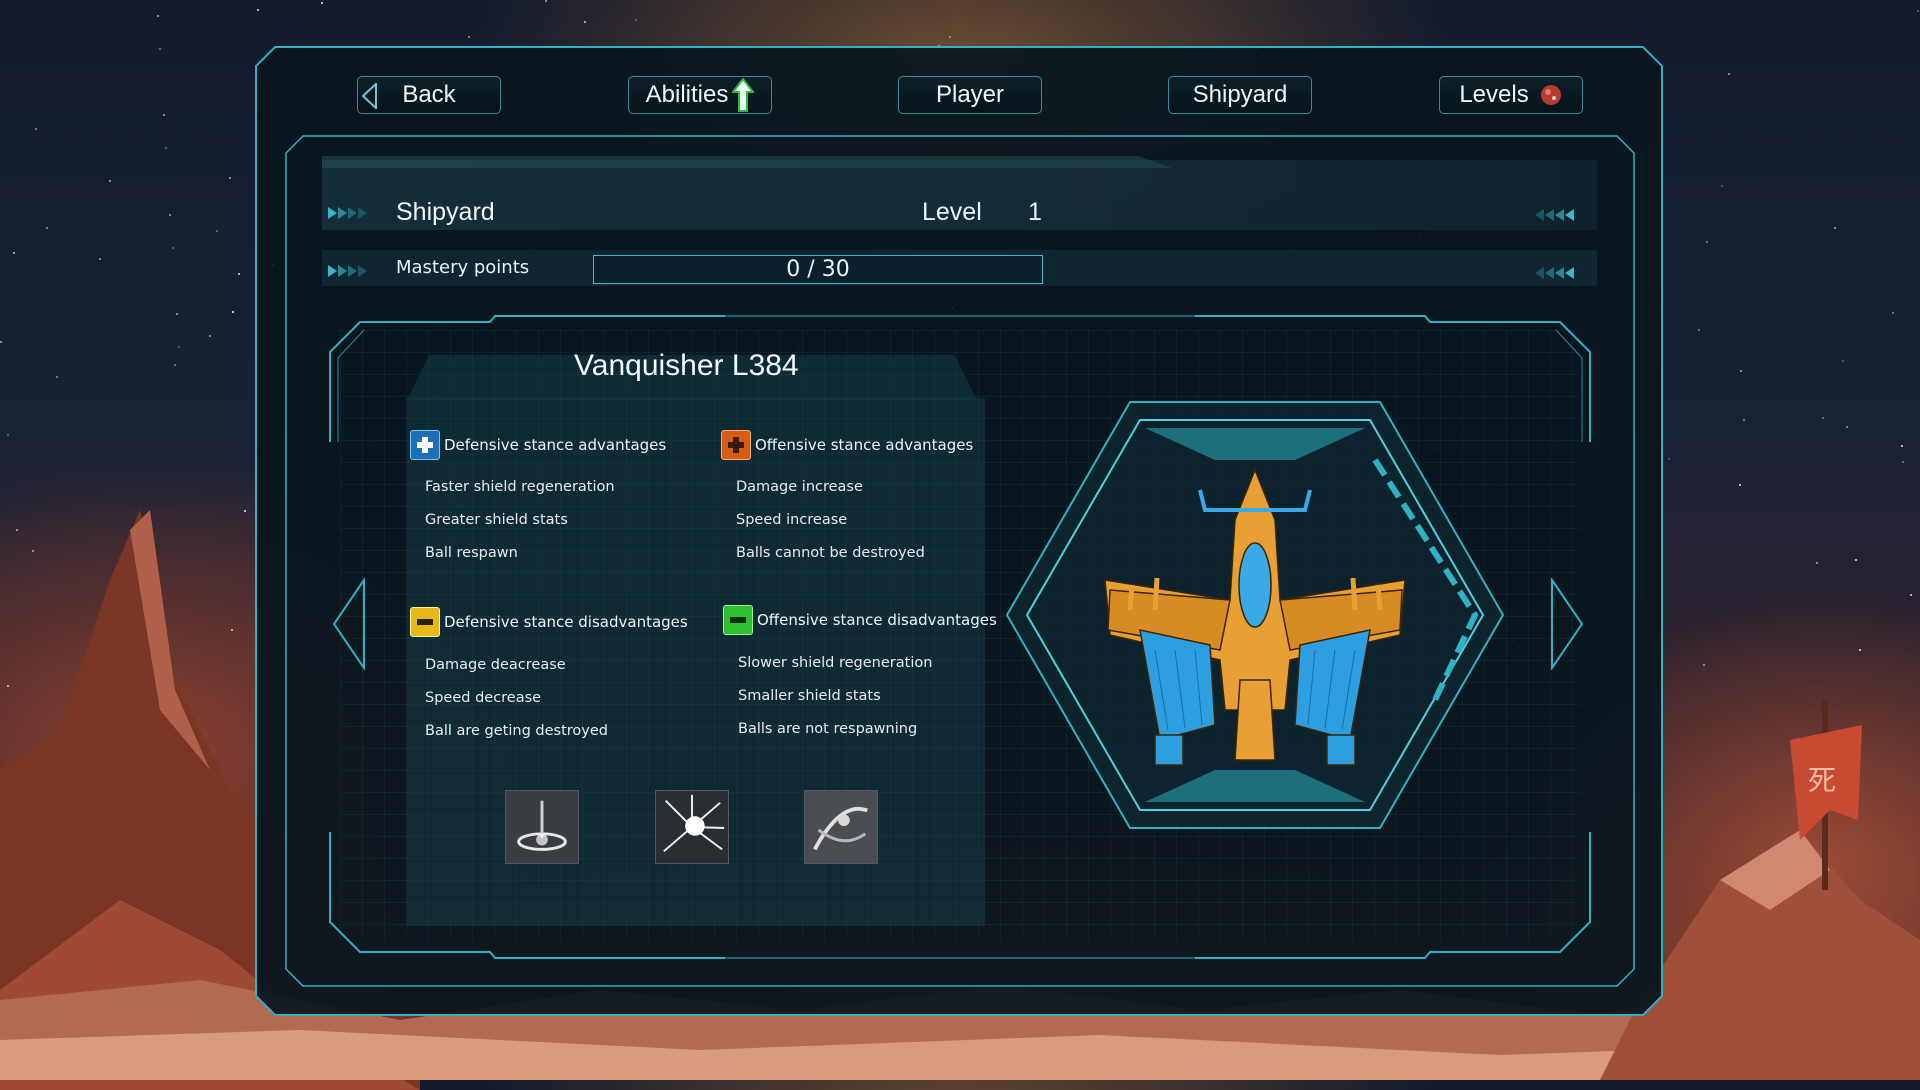  Describe the element at coordinates (520, 487) in the screenshot. I see `list-item: Faster shield regeneration` at that location.